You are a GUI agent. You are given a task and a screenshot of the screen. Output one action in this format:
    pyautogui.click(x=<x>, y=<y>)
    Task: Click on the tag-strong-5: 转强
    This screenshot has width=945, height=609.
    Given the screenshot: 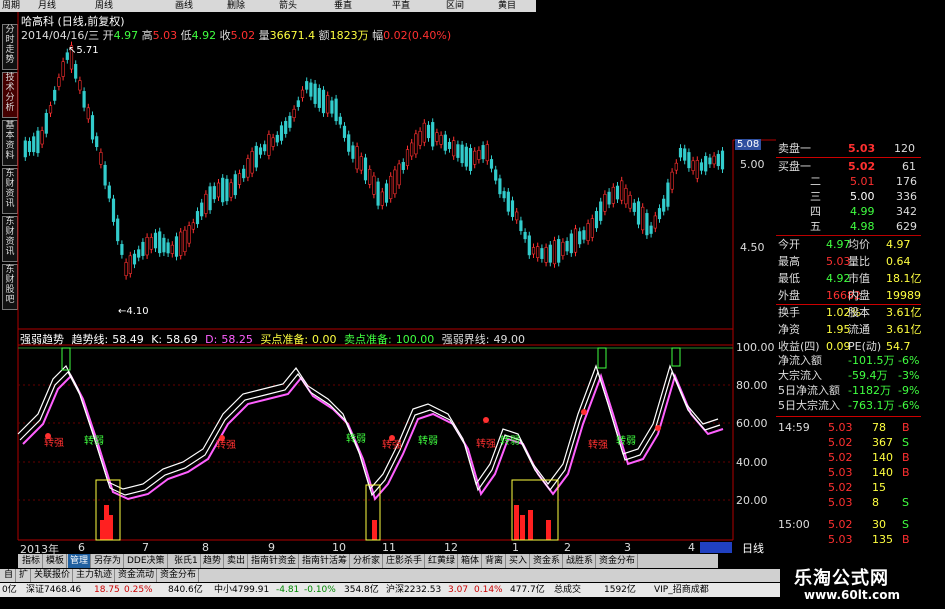 What is the action you would take?
    pyautogui.click(x=598, y=445)
    